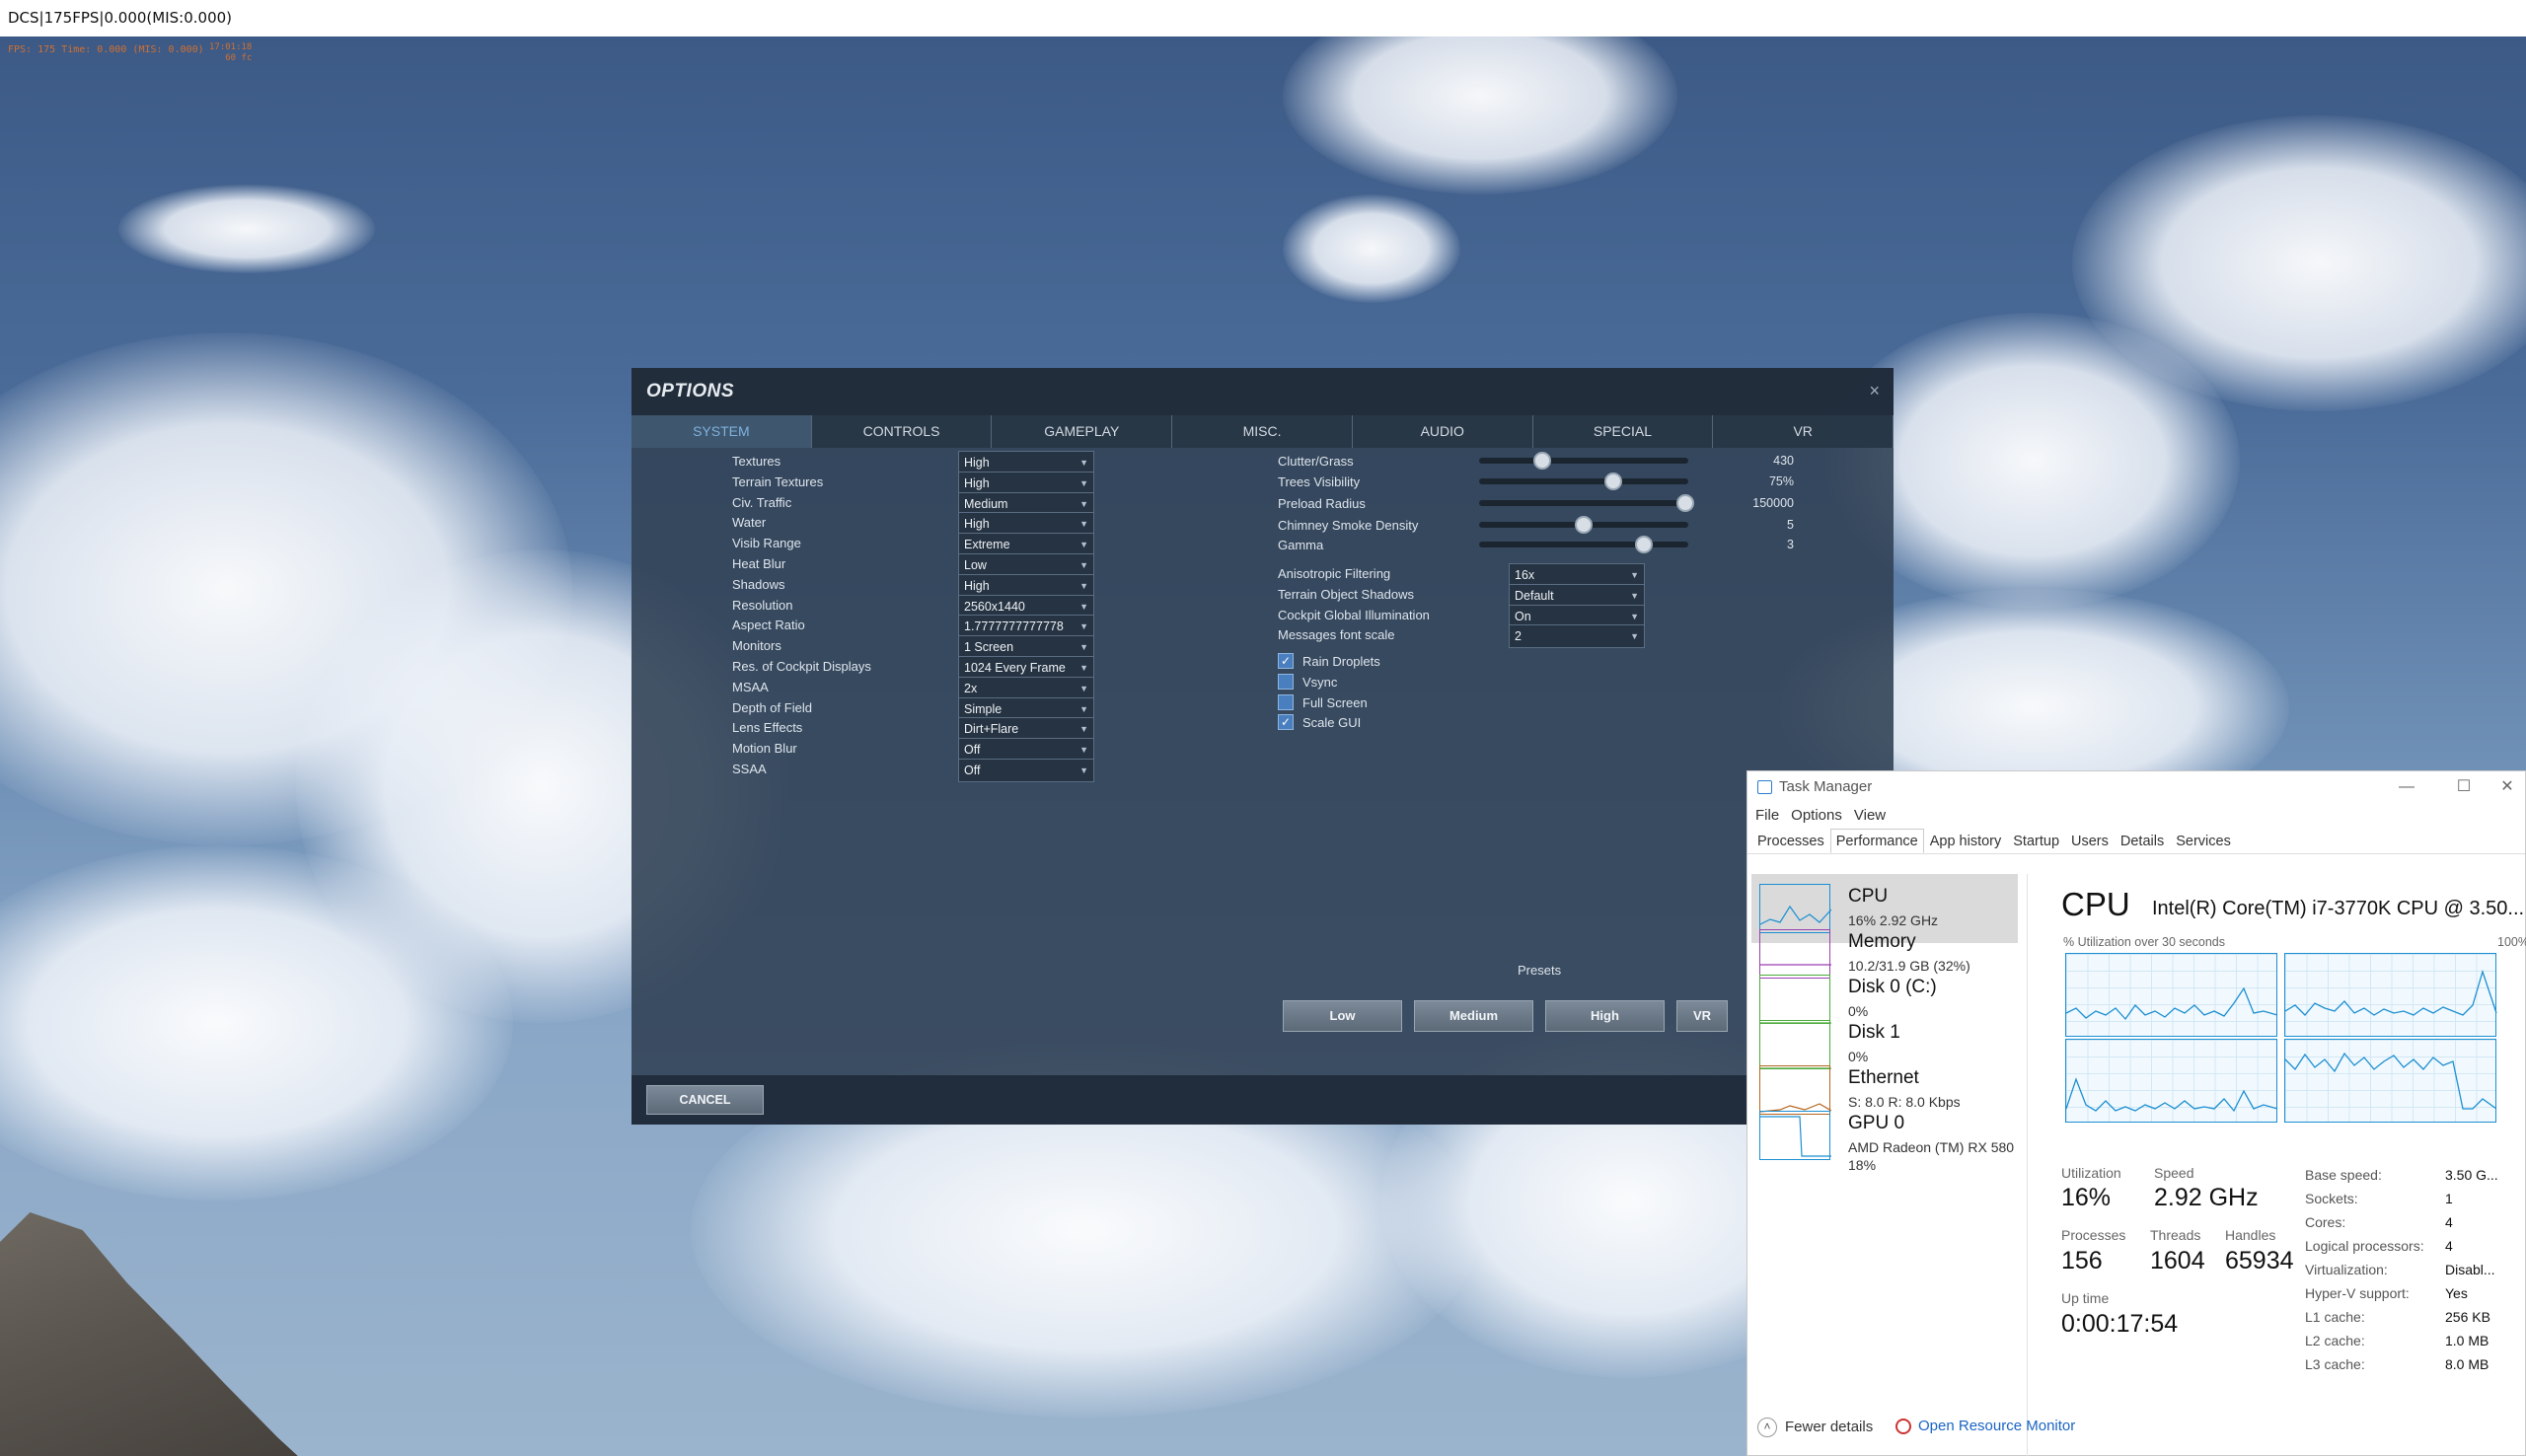 Image resolution: width=2526 pixels, height=1456 pixels. Describe the element at coordinates (1577, 636) in the screenshot. I see `setting-dropdown: 2 ▼` at that location.